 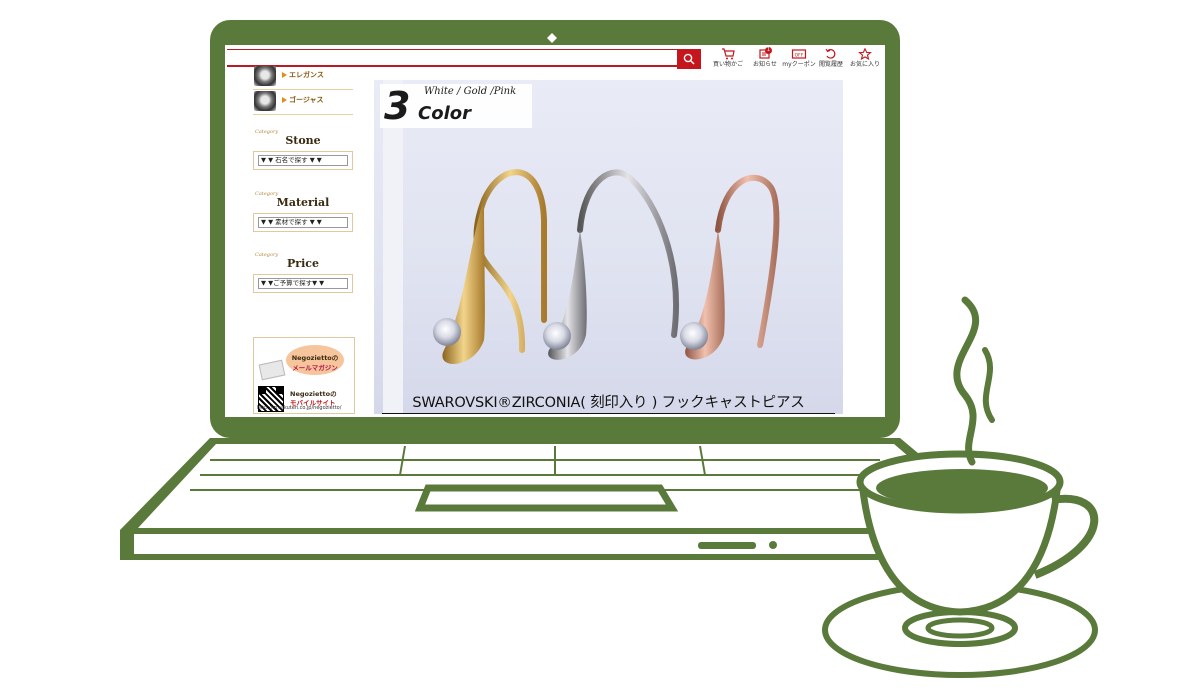 I want to click on stone-select-frame: ▼ ▼ 石名で探す ▼ ▼, so click(x=303, y=160).